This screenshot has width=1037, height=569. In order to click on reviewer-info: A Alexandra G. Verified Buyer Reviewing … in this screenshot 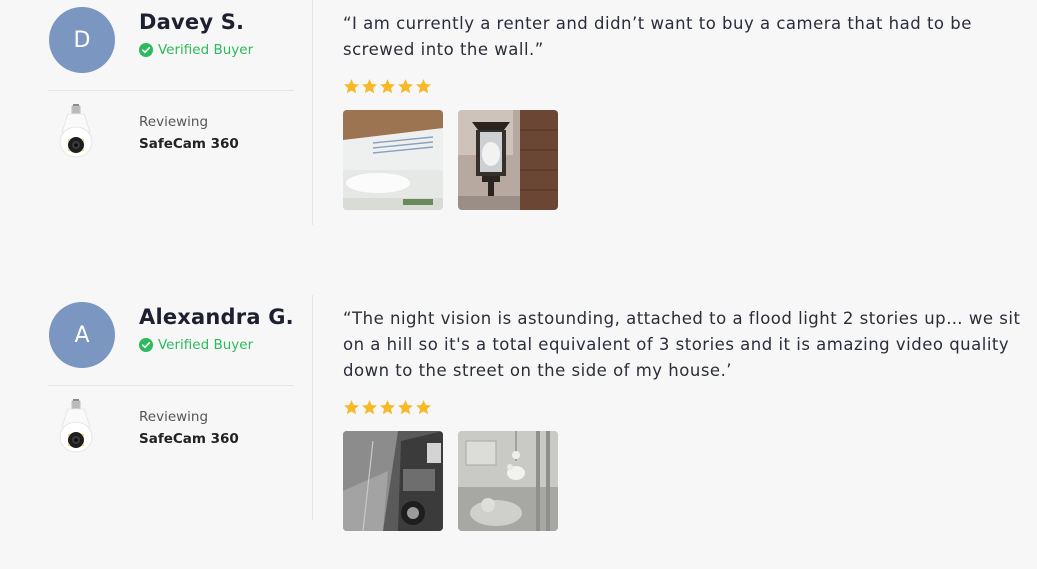, I will do `click(171, 410)`.